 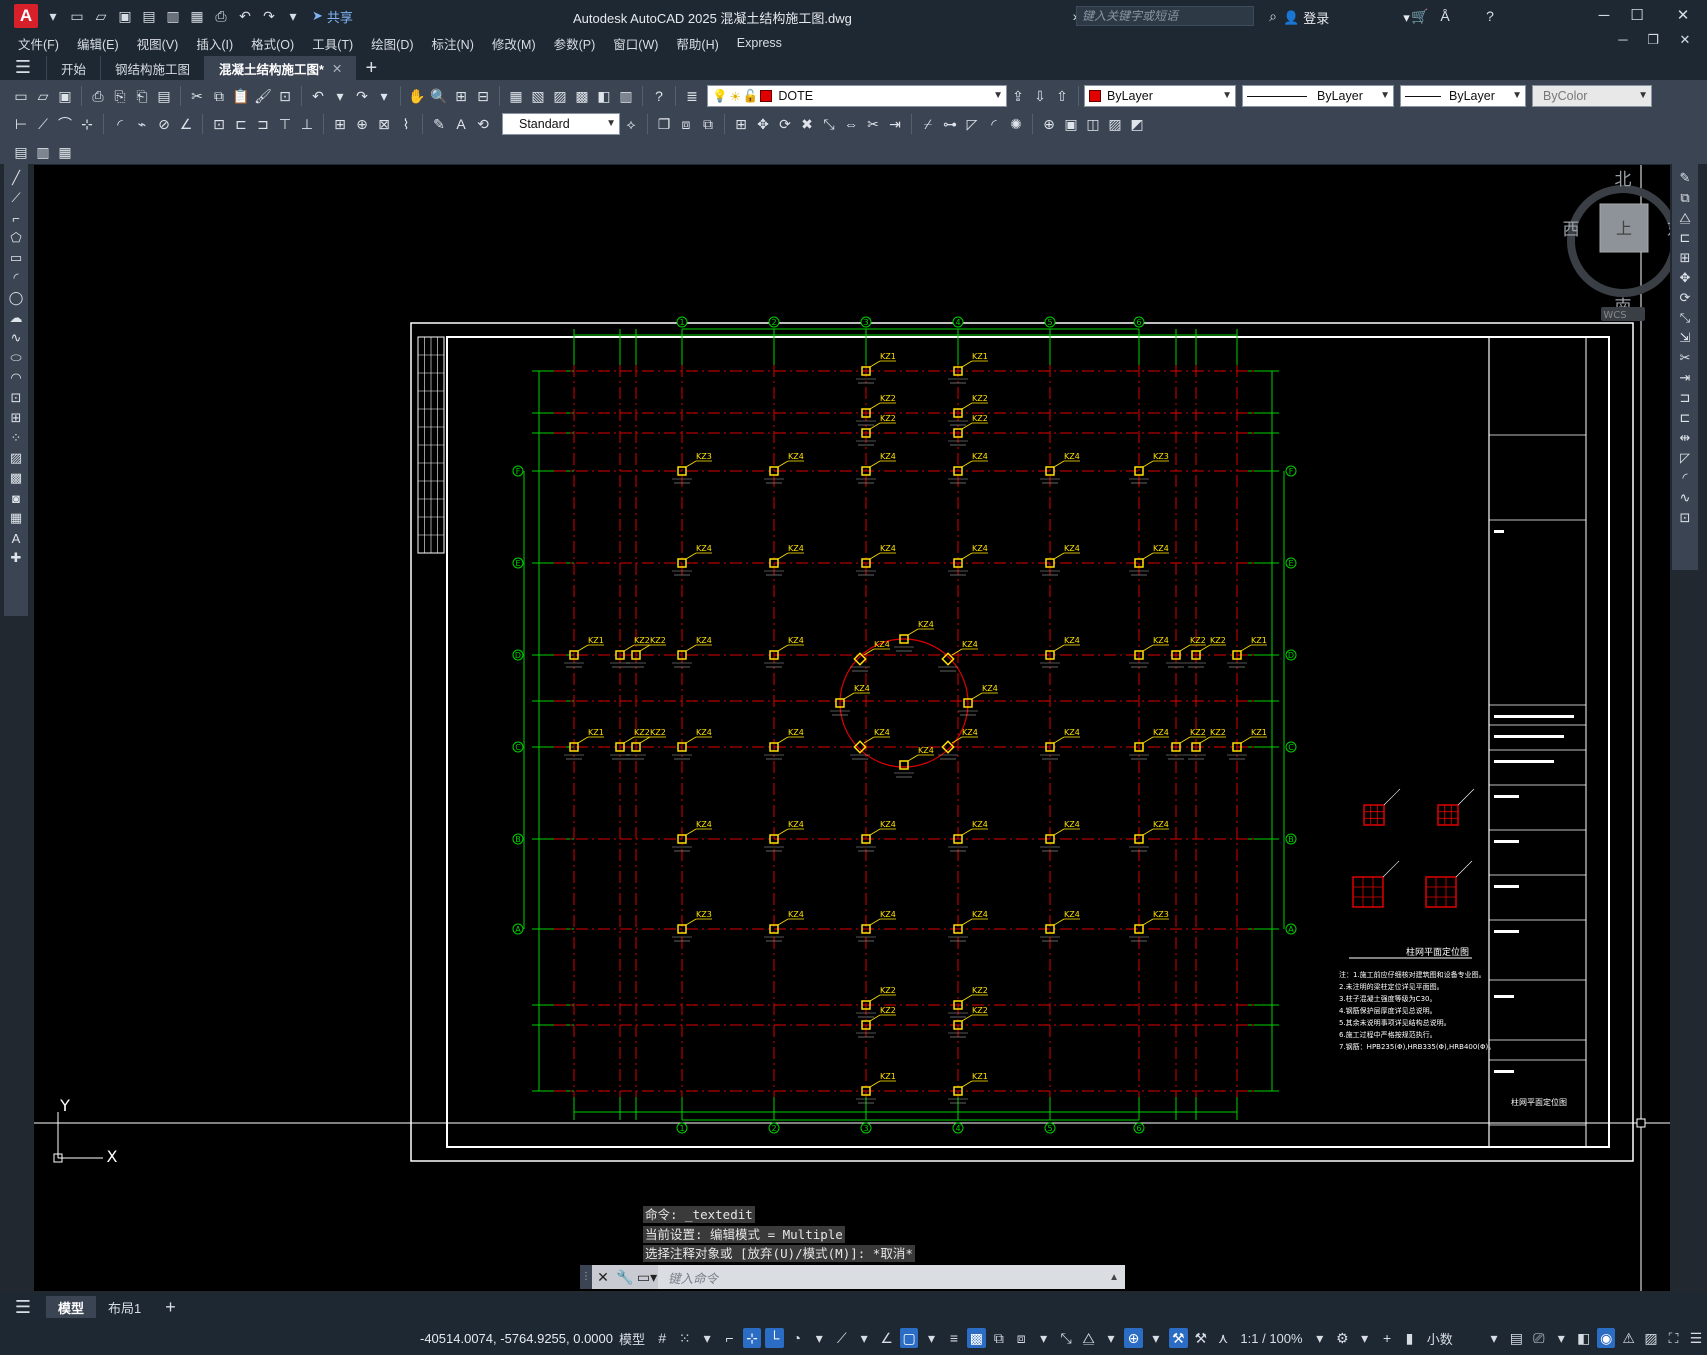 What do you see at coordinates (217, 43) in the screenshot?
I see `menu-item: 插入(I)` at bounding box center [217, 43].